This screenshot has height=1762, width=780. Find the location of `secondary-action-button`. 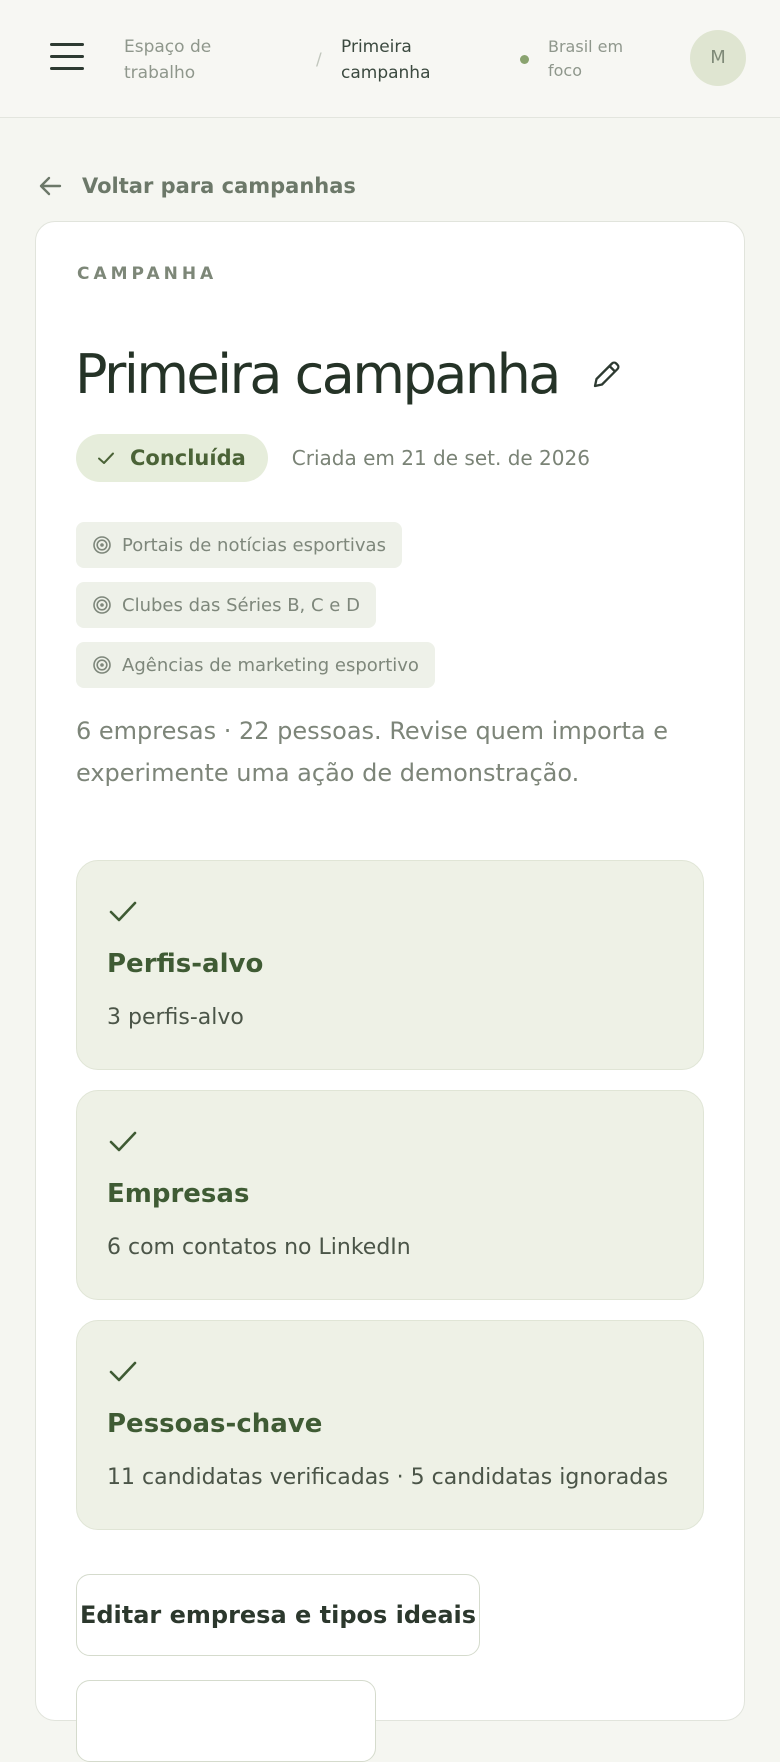

secondary-action-button is located at coordinates (226, 1721).